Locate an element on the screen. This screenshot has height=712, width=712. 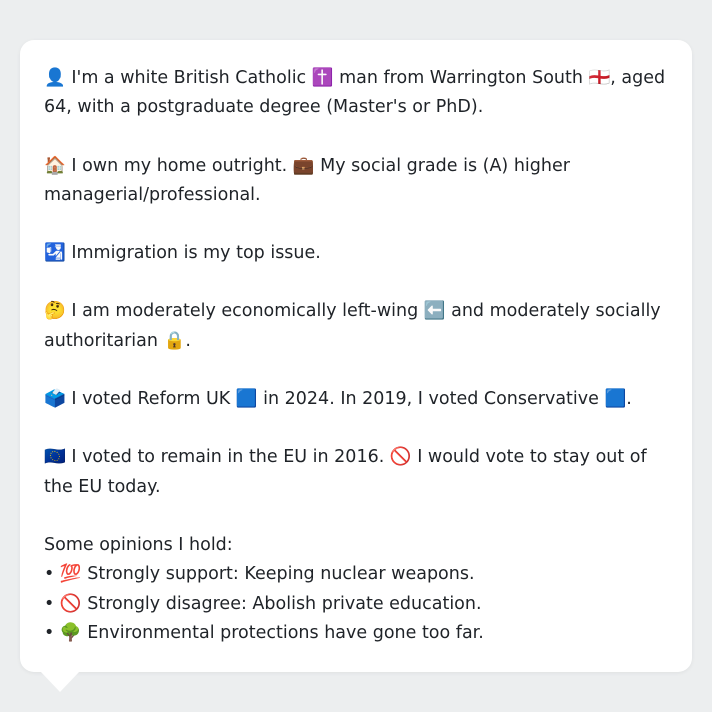
opinions-heading: Some opinions I hold: is located at coordinates (138, 544).